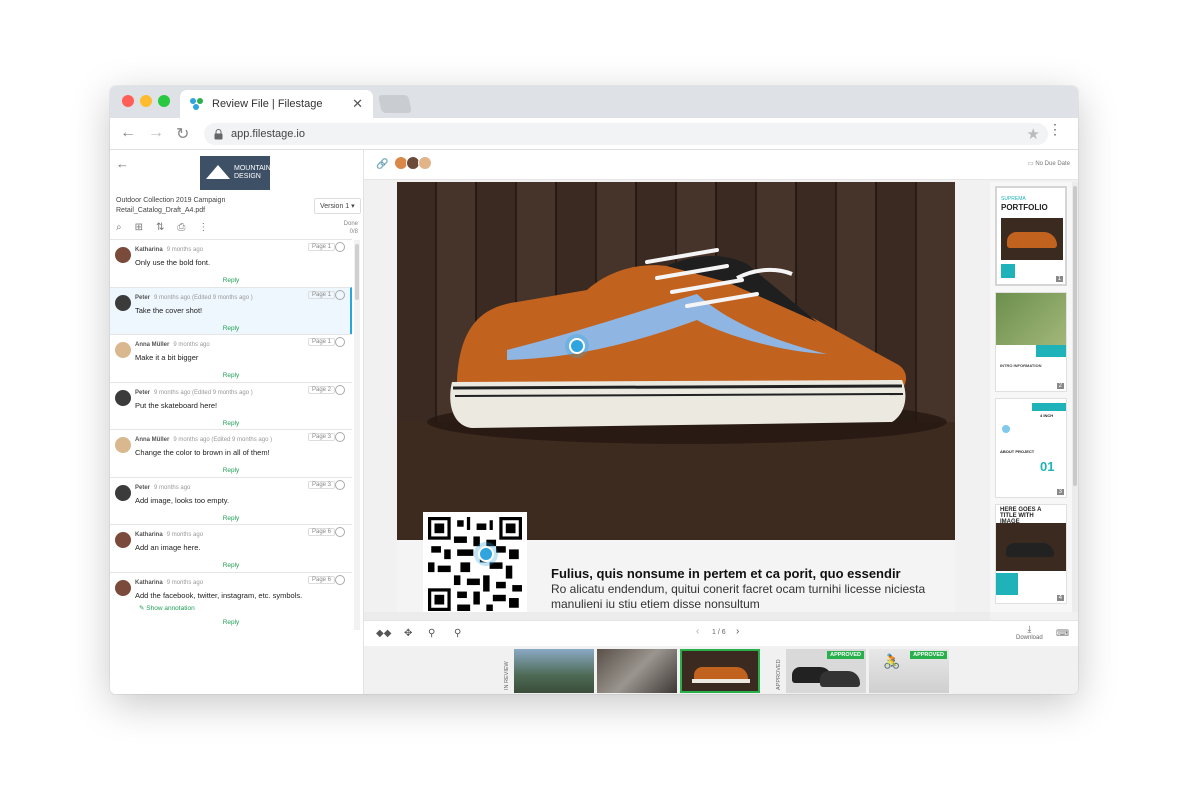 The height and width of the screenshot is (790, 1200). I want to click on minimize-window-icon, so click(146, 101).